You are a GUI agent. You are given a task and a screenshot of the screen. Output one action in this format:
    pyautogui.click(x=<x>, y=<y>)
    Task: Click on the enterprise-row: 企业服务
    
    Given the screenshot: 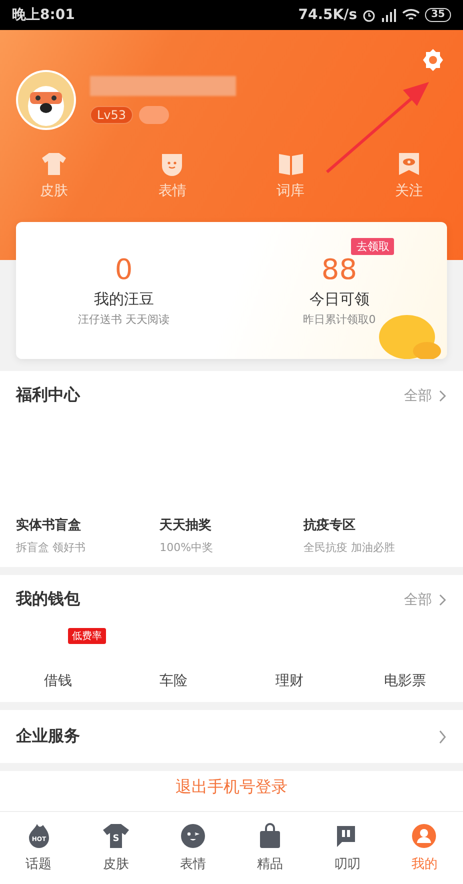 What is the action you would take?
    pyautogui.click(x=231, y=736)
    